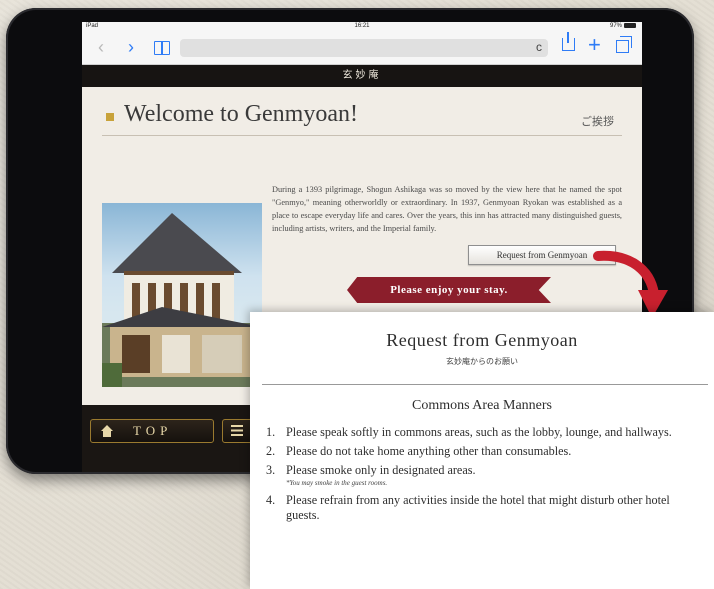 The image size is (714, 589). Describe the element at coordinates (482, 405) in the screenshot. I see `section-title: Commons Area Manners` at that location.